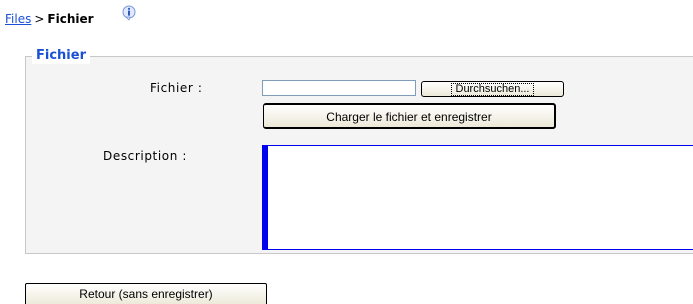 The width and height of the screenshot is (693, 304). I want to click on breadcrumb: Files > Fichier, so click(49, 19).